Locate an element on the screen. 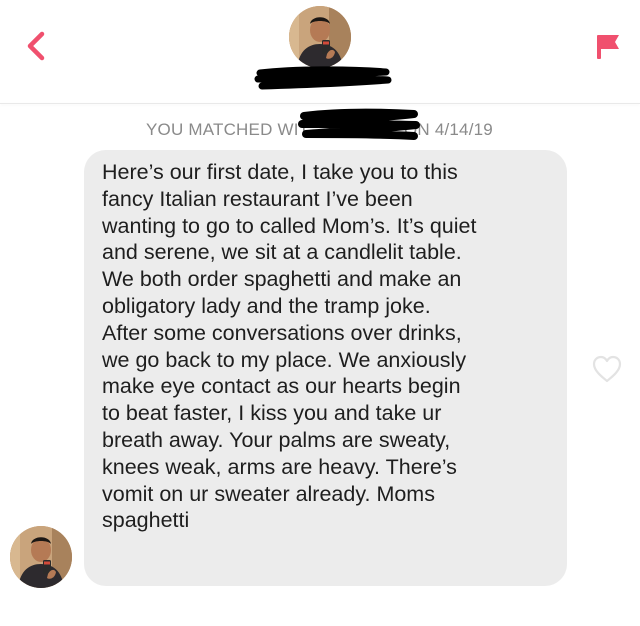 This screenshot has height=626, width=640. heart-outline-icon is located at coordinates (607, 369).